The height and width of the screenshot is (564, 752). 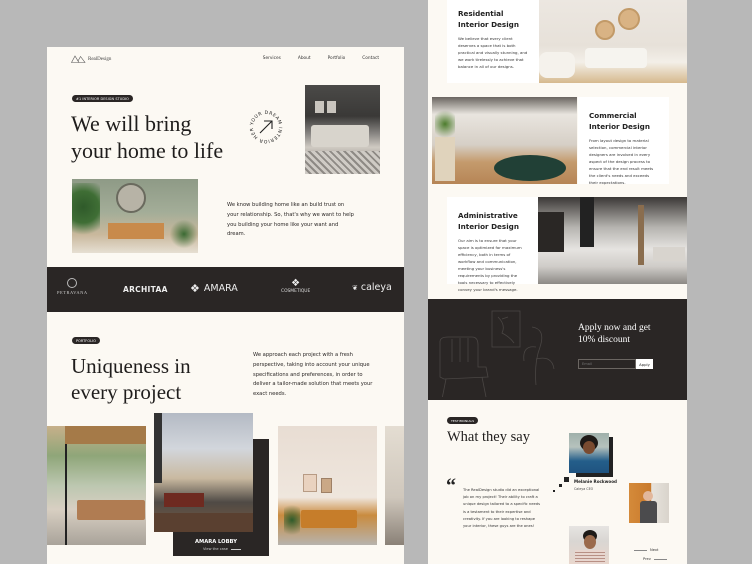 I want to click on portfolio-title-line2: every project, so click(x=126, y=392).